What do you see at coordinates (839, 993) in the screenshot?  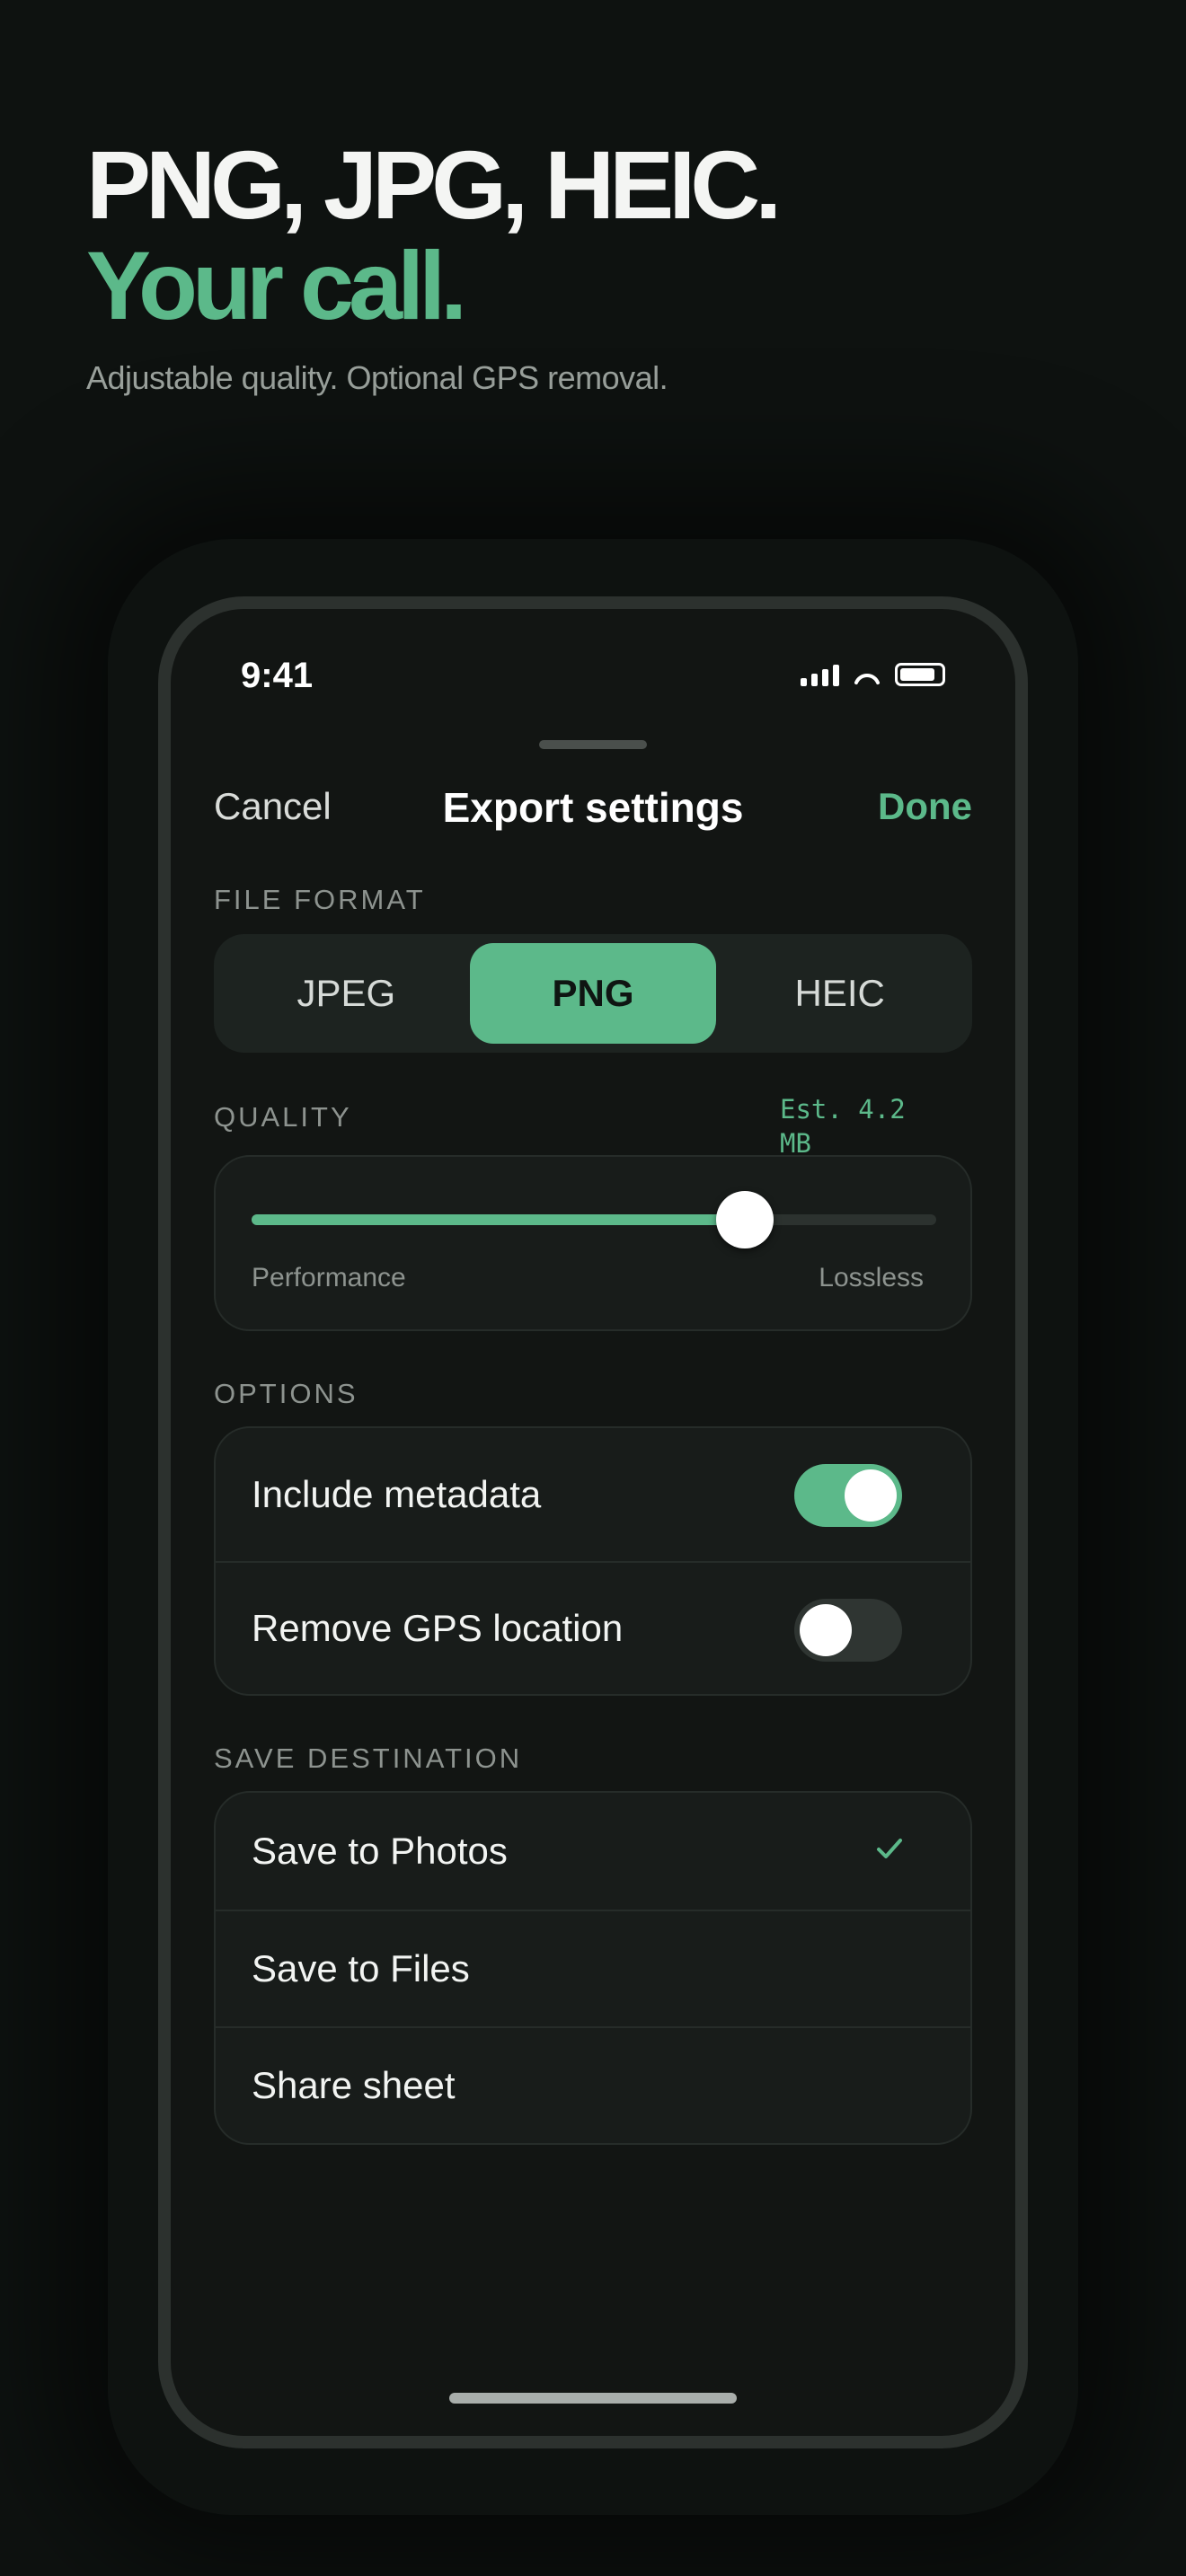 I see `segment-heic: HEIC` at bounding box center [839, 993].